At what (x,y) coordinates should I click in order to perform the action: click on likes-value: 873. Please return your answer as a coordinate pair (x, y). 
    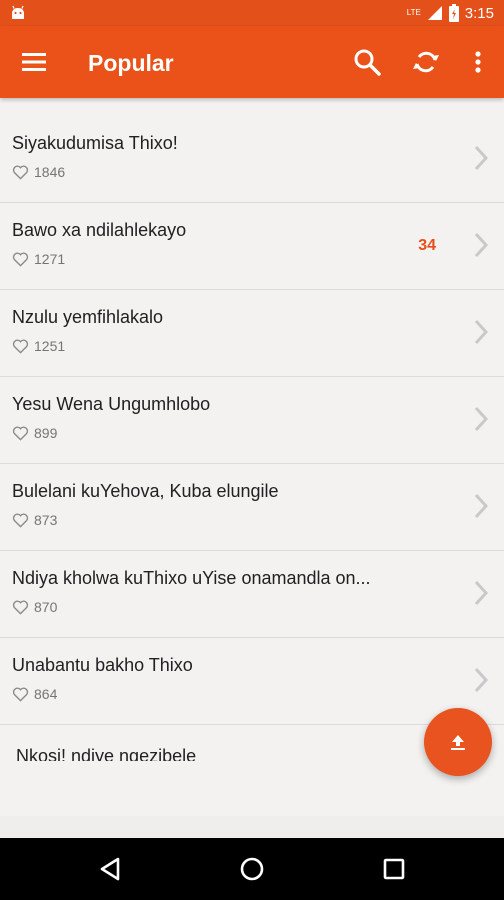
    Looking at the image, I should click on (46, 520).